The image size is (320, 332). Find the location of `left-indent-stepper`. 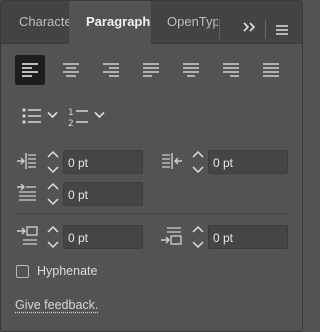

left-indent-stepper is located at coordinates (53, 162).